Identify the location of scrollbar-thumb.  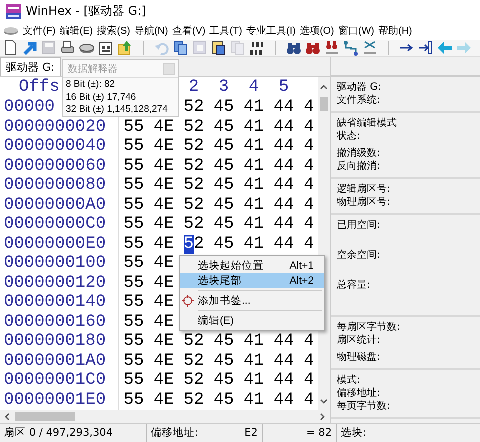
(45, 416).